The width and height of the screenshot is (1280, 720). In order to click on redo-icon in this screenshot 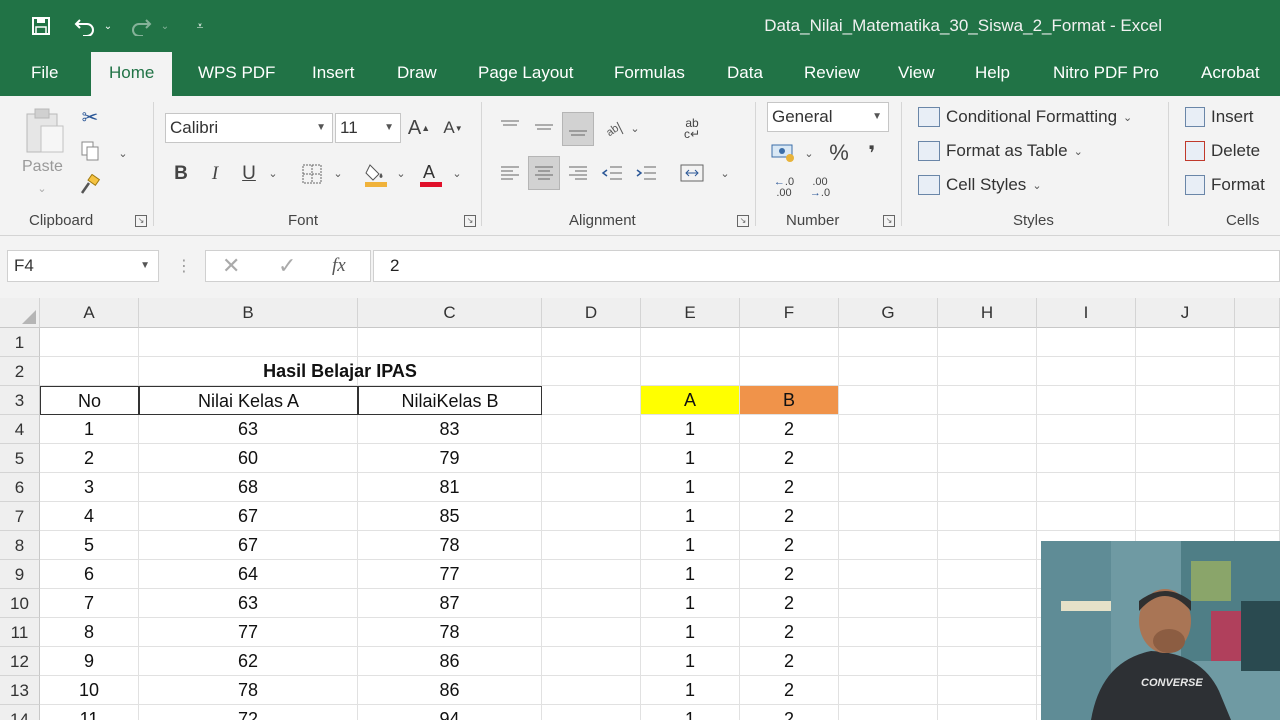, I will do `click(141, 26)`.